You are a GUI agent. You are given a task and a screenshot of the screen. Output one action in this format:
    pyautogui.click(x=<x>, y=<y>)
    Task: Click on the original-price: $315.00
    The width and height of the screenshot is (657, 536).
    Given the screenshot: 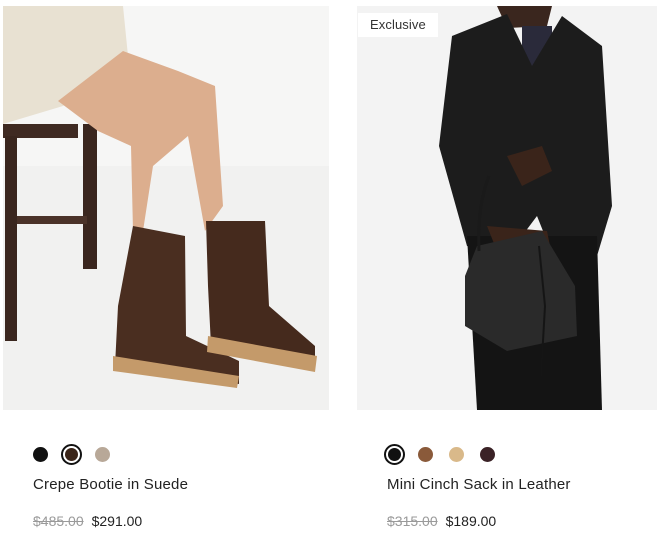 What is the action you would take?
    pyautogui.click(x=412, y=521)
    